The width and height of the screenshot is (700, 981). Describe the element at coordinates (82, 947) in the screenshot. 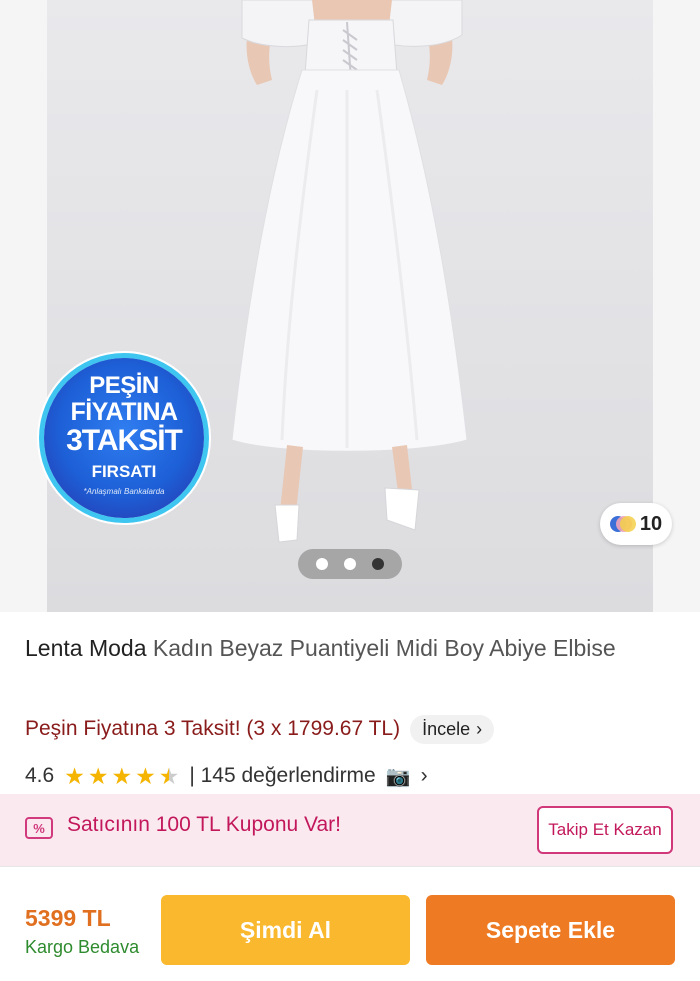

I see `free-shipping-label: Kargo Bedava` at that location.